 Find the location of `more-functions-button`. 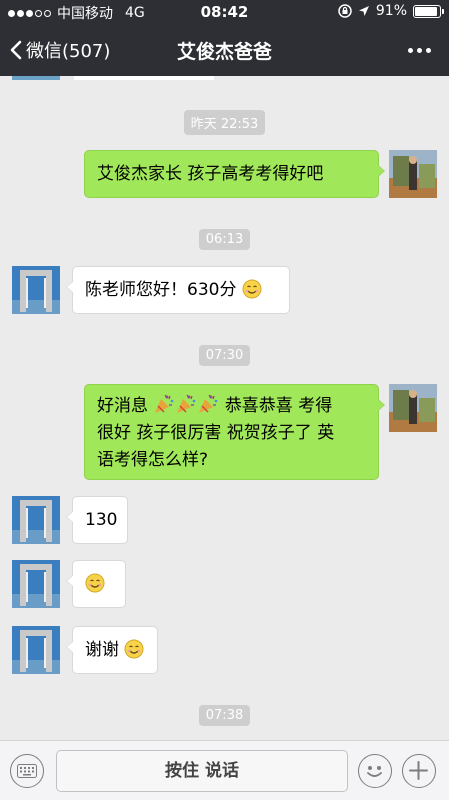

more-functions-button is located at coordinates (419, 771).